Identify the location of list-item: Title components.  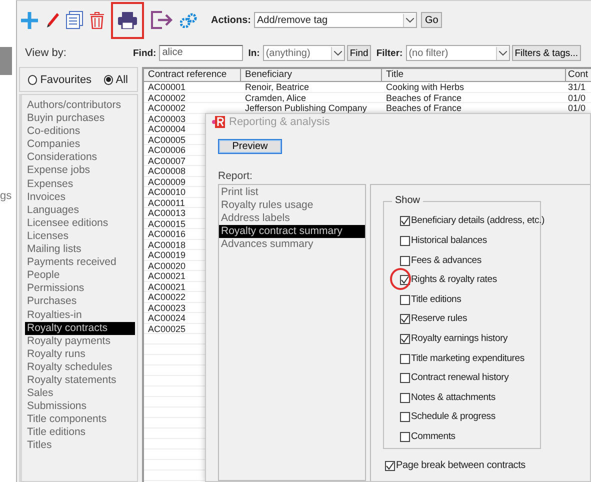
(80, 419).